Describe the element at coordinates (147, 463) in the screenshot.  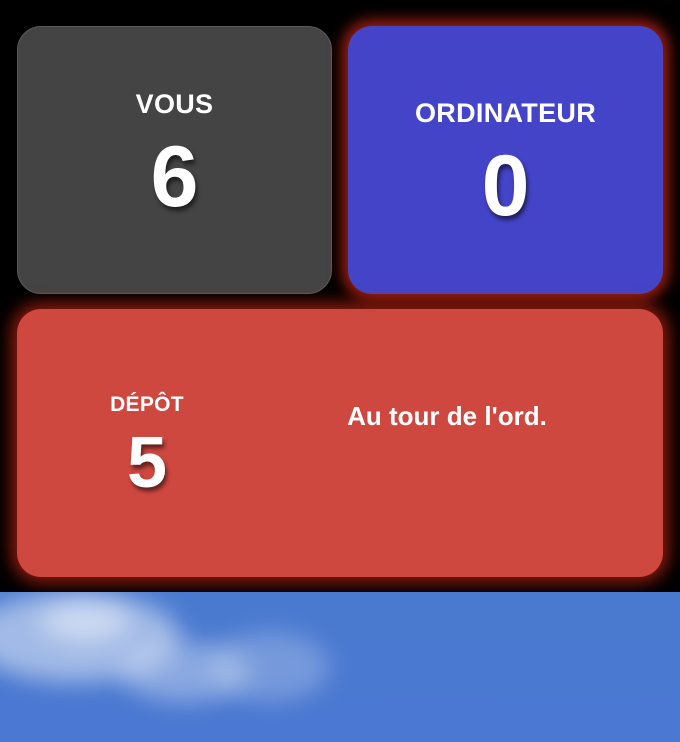
I see `pile-count: 5` at that location.